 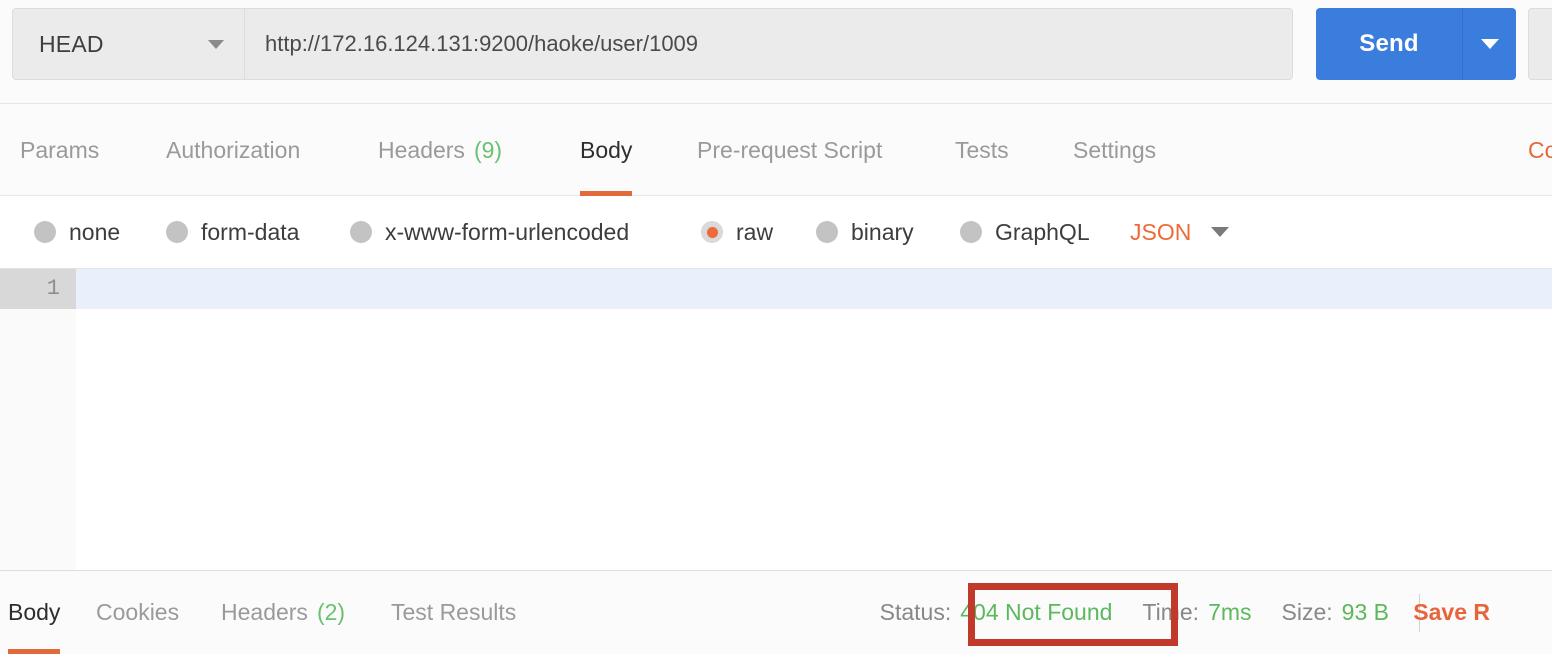 What do you see at coordinates (1365, 612) in the screenshot?
I see `size-value: 93 B` at bounding box center [1365, 612].